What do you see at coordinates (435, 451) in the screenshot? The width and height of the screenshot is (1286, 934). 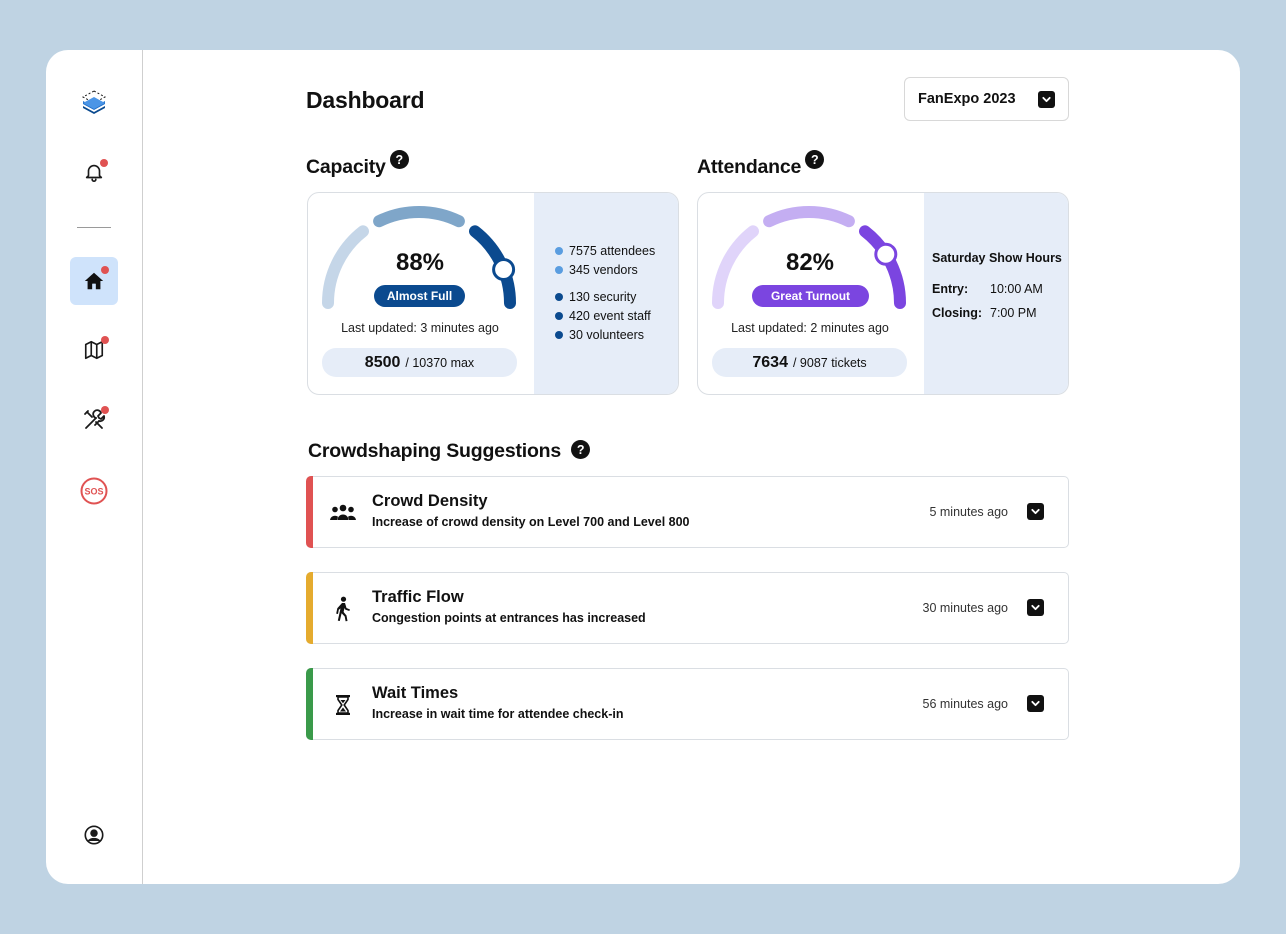 I see `suggestions-title: Crowdshaping Suggestions` at bounding box center [435, 451].